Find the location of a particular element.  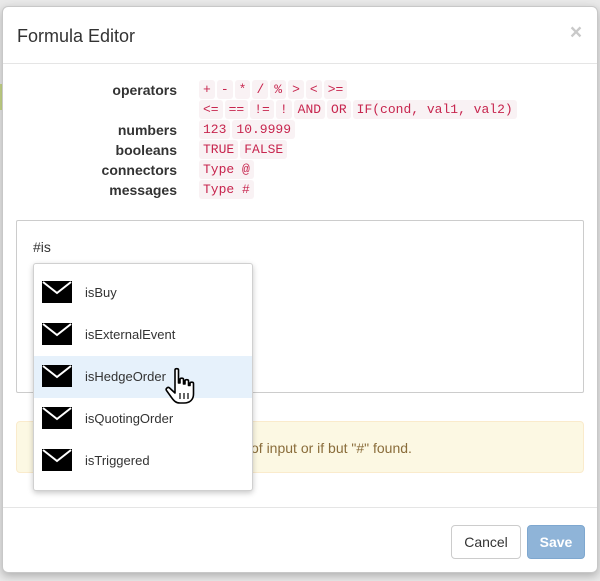

token: - is located at coordinates (224, 89).